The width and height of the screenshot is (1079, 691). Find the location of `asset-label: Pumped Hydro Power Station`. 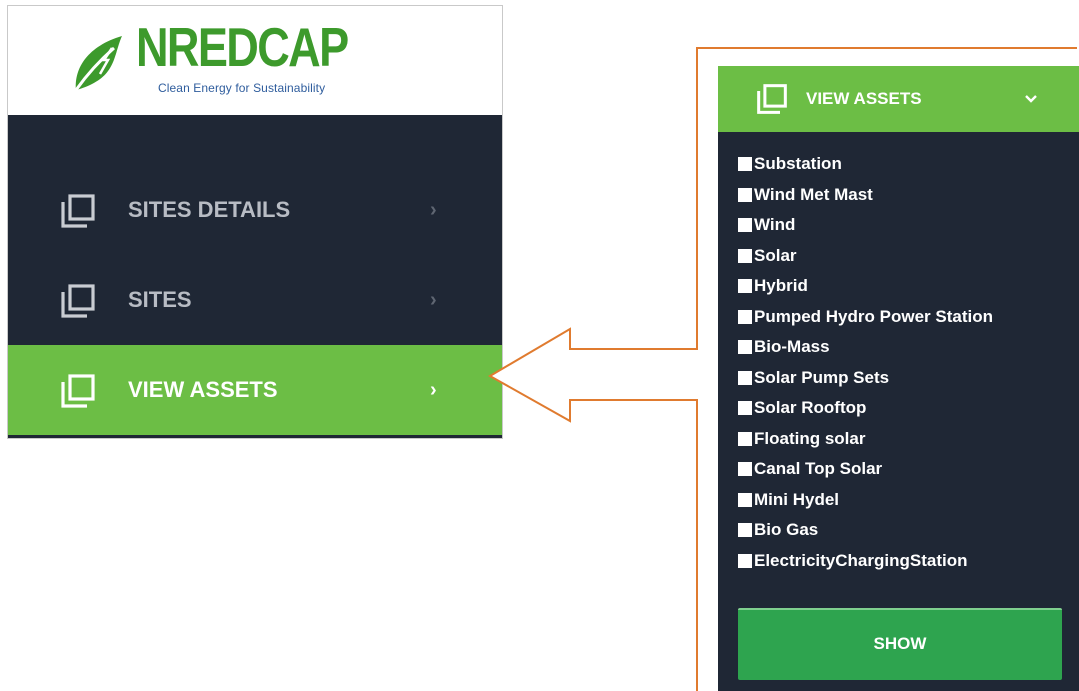

asset-label: Pumped Hydro Power Station is located at coordinates (873, 316).